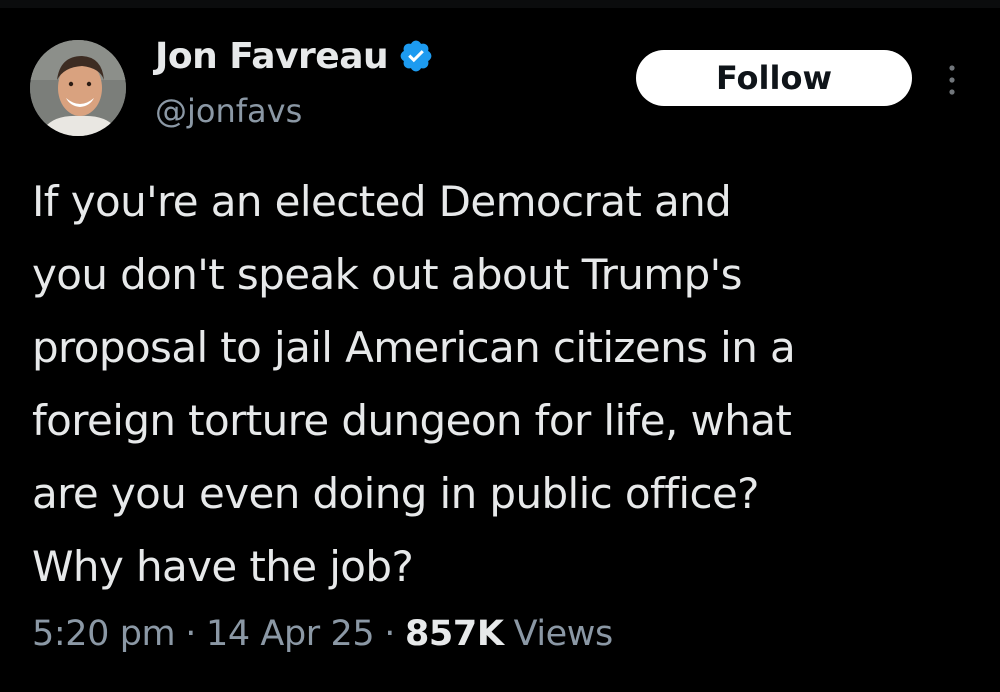  What do you see at coordinates (104, 634) in the screenshot?
I see `tweet-time: 5:20 pm` at bounding box center [104, 634].